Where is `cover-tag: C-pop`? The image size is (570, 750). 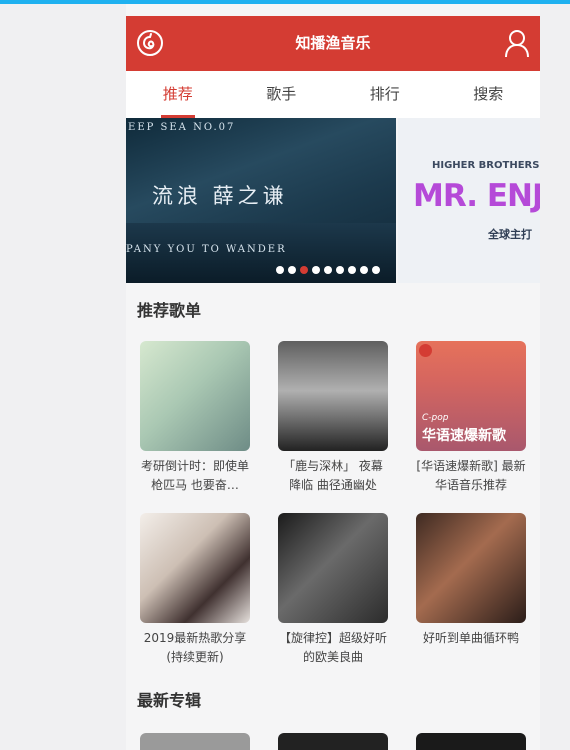
cover-tag: C-pop is located at coordinates (435, 418).